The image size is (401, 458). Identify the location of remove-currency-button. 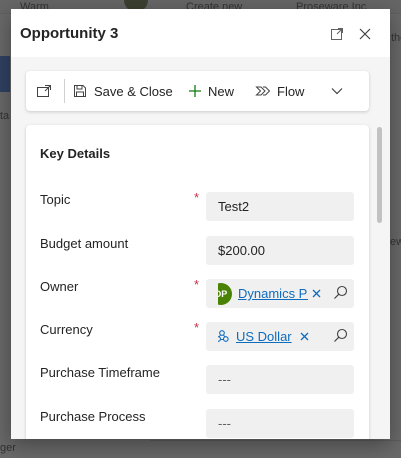
(304, 336).